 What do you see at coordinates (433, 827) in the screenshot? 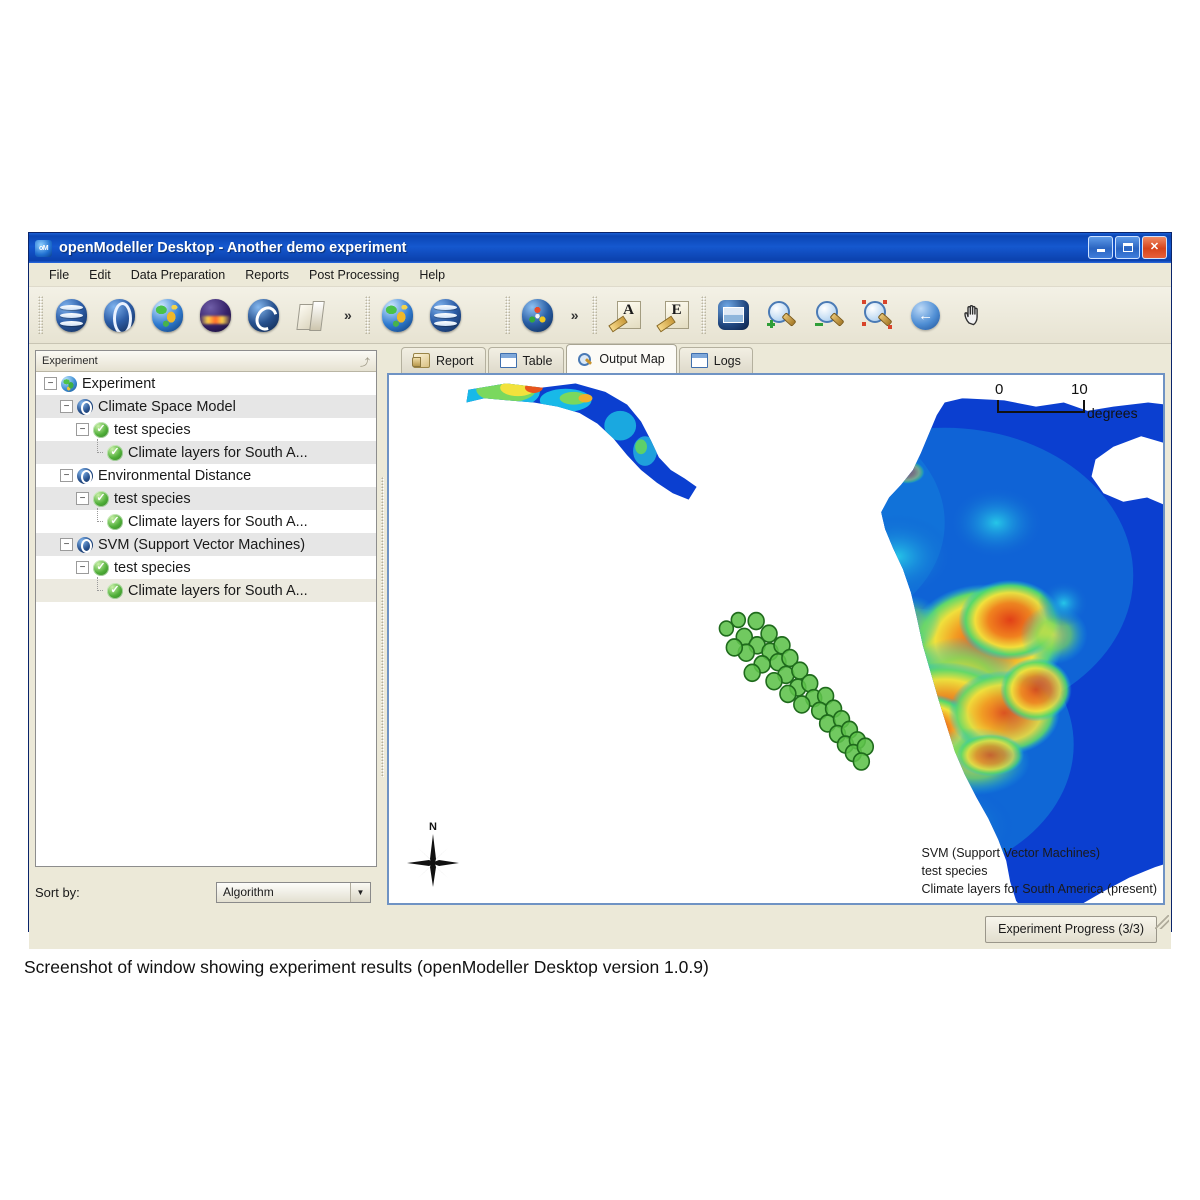
I see `svg-text: N` at bounding box center [433, 827].